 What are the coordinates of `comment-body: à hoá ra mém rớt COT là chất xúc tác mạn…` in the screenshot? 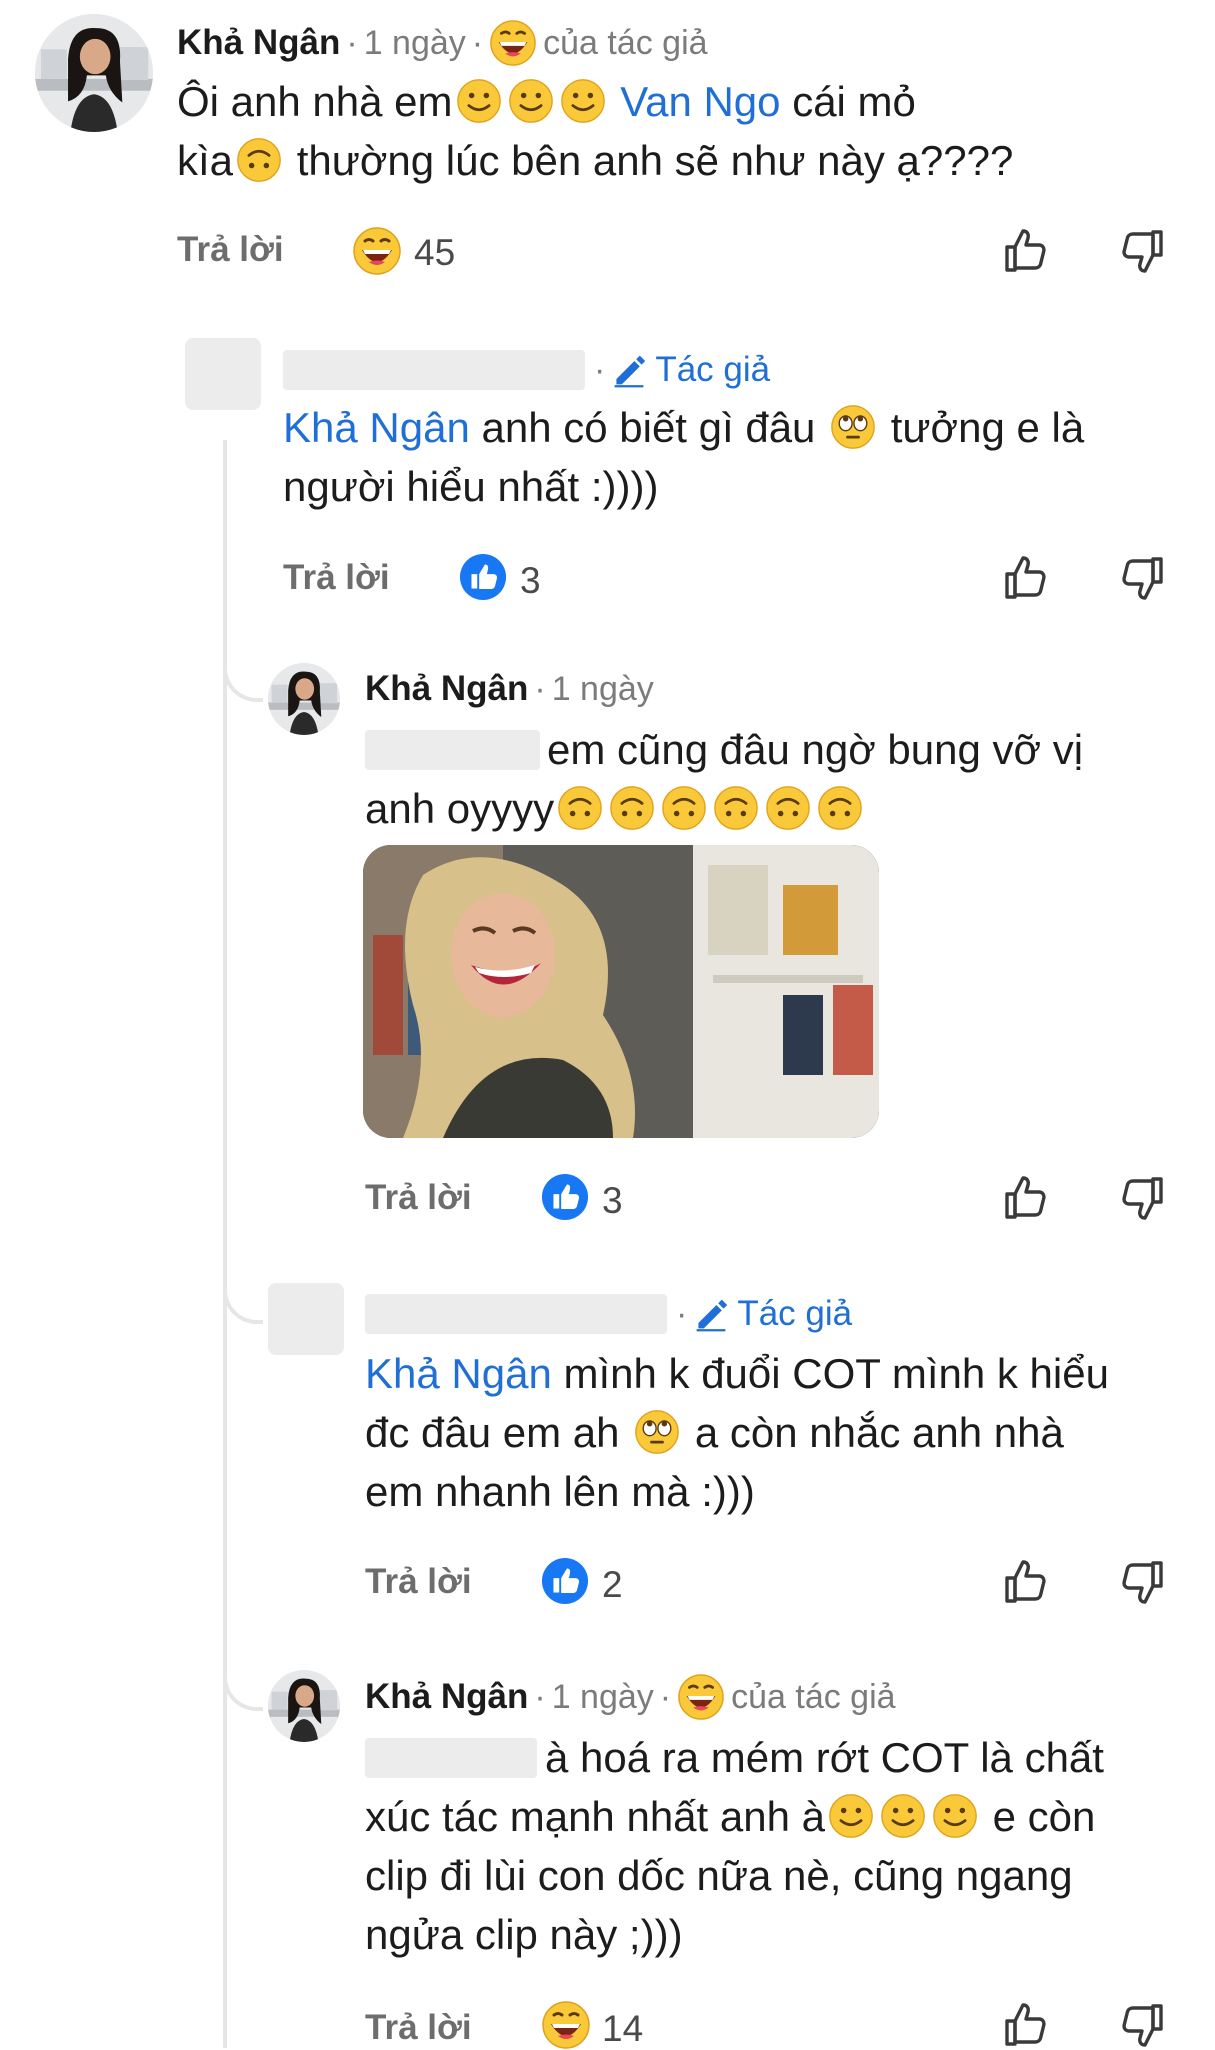 It's located at (734, 1846).